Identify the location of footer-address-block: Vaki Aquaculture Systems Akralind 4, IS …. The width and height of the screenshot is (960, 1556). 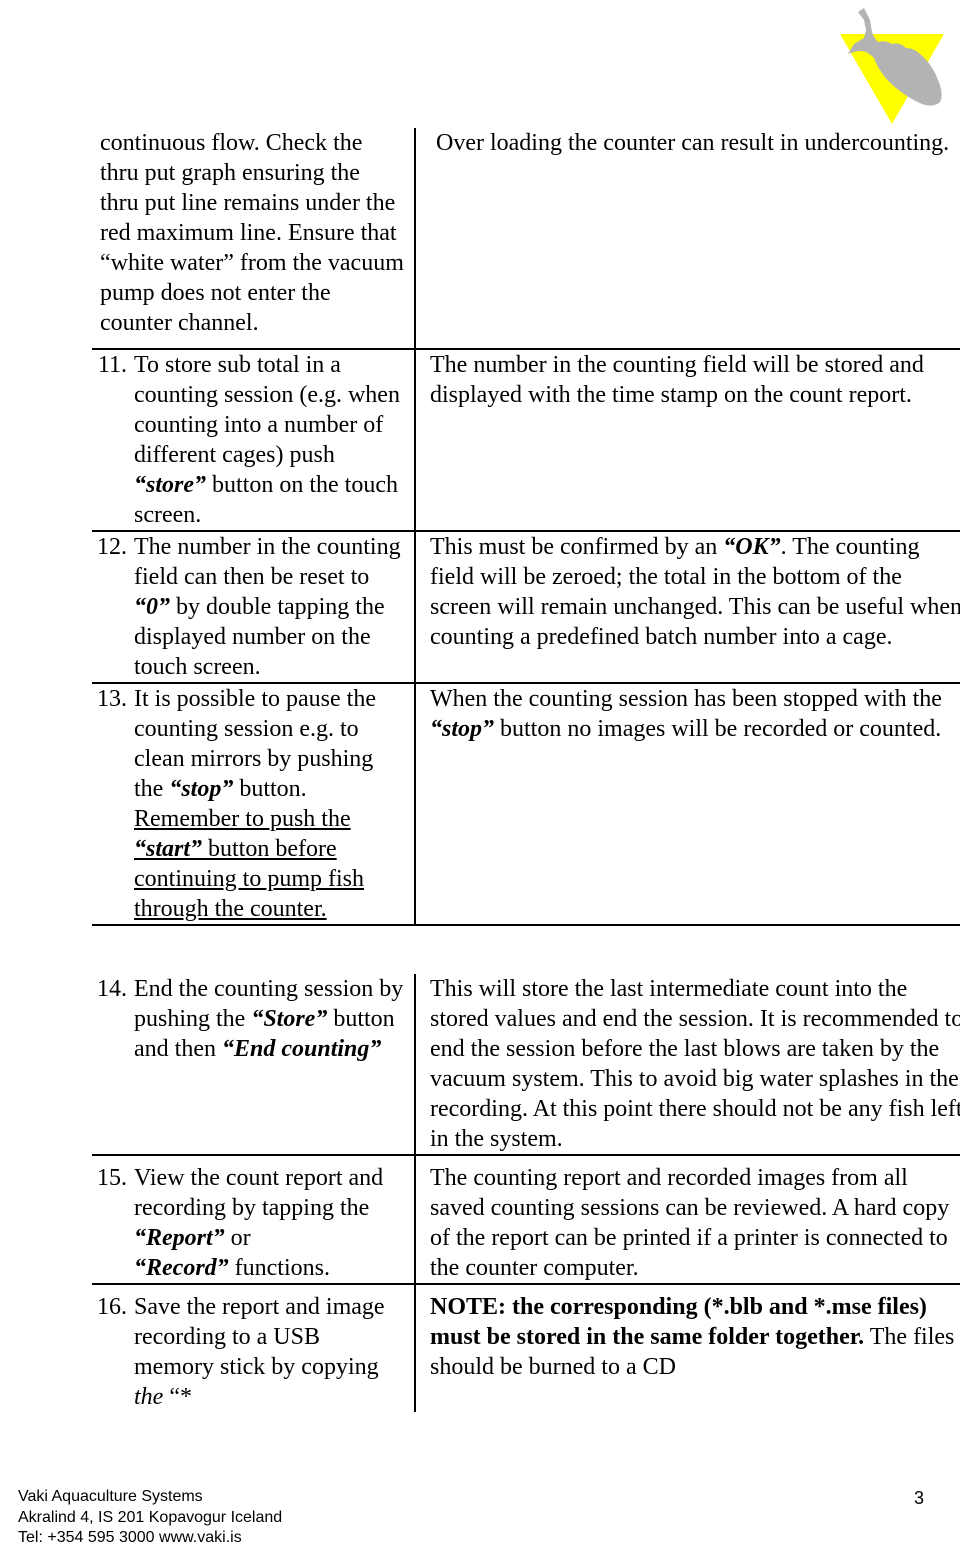
(150, 1518).